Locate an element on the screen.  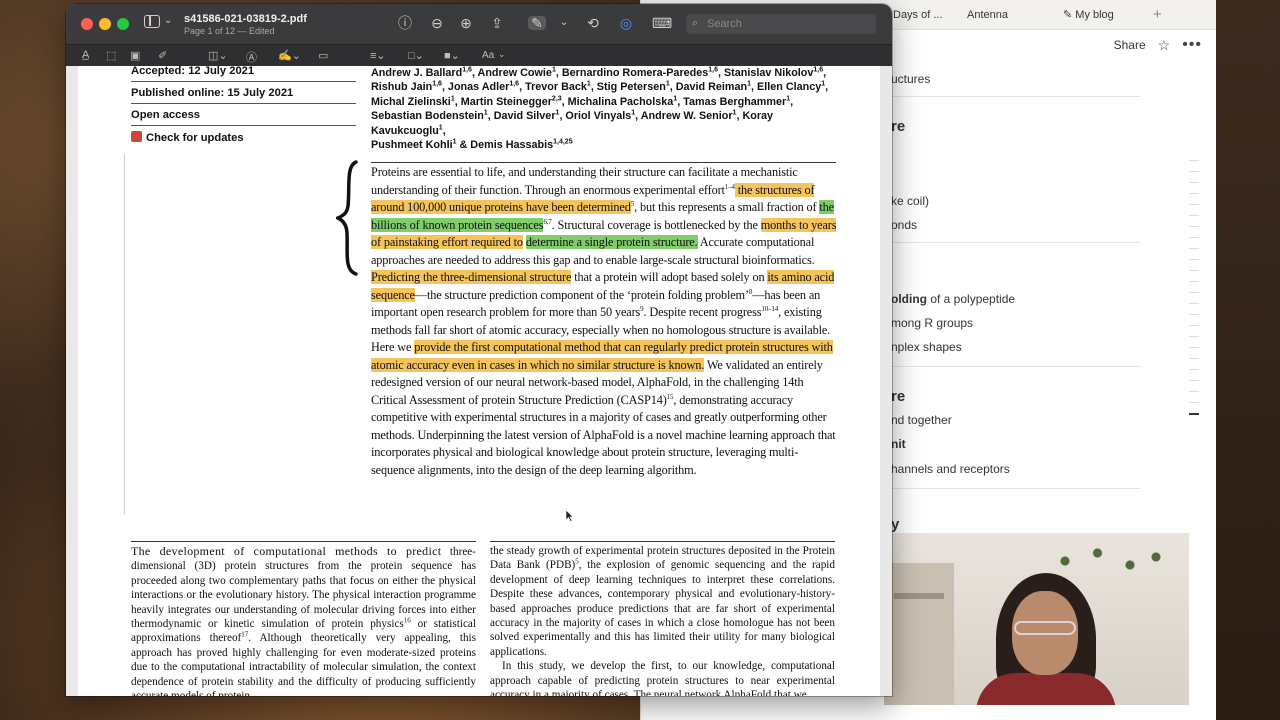
text-selection-icon: A̲ is located at coordinates (85, 55).